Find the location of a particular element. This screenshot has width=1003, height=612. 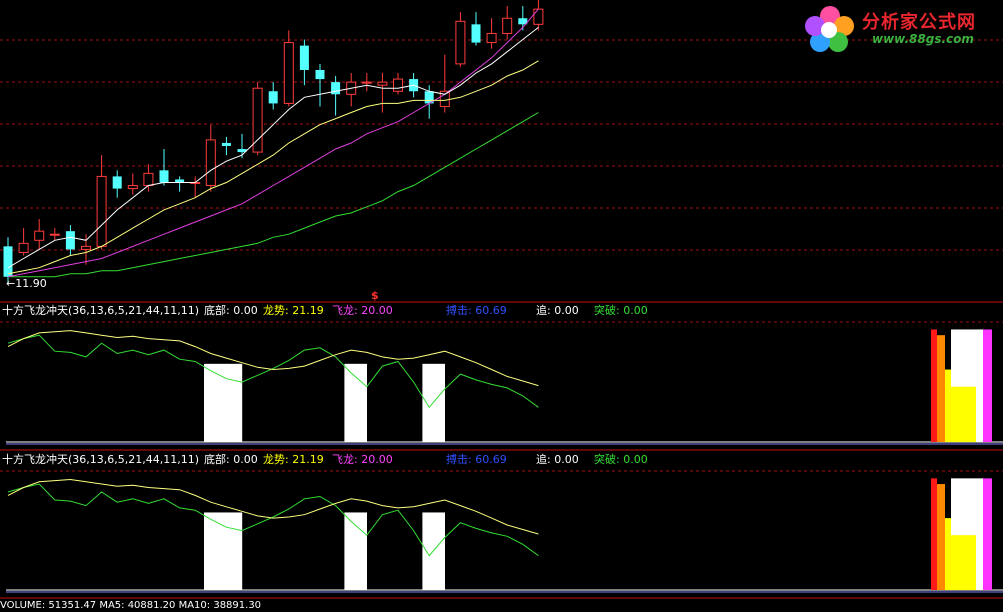

logo-text: 分析家公式网 is located at coordinates (919, 22).